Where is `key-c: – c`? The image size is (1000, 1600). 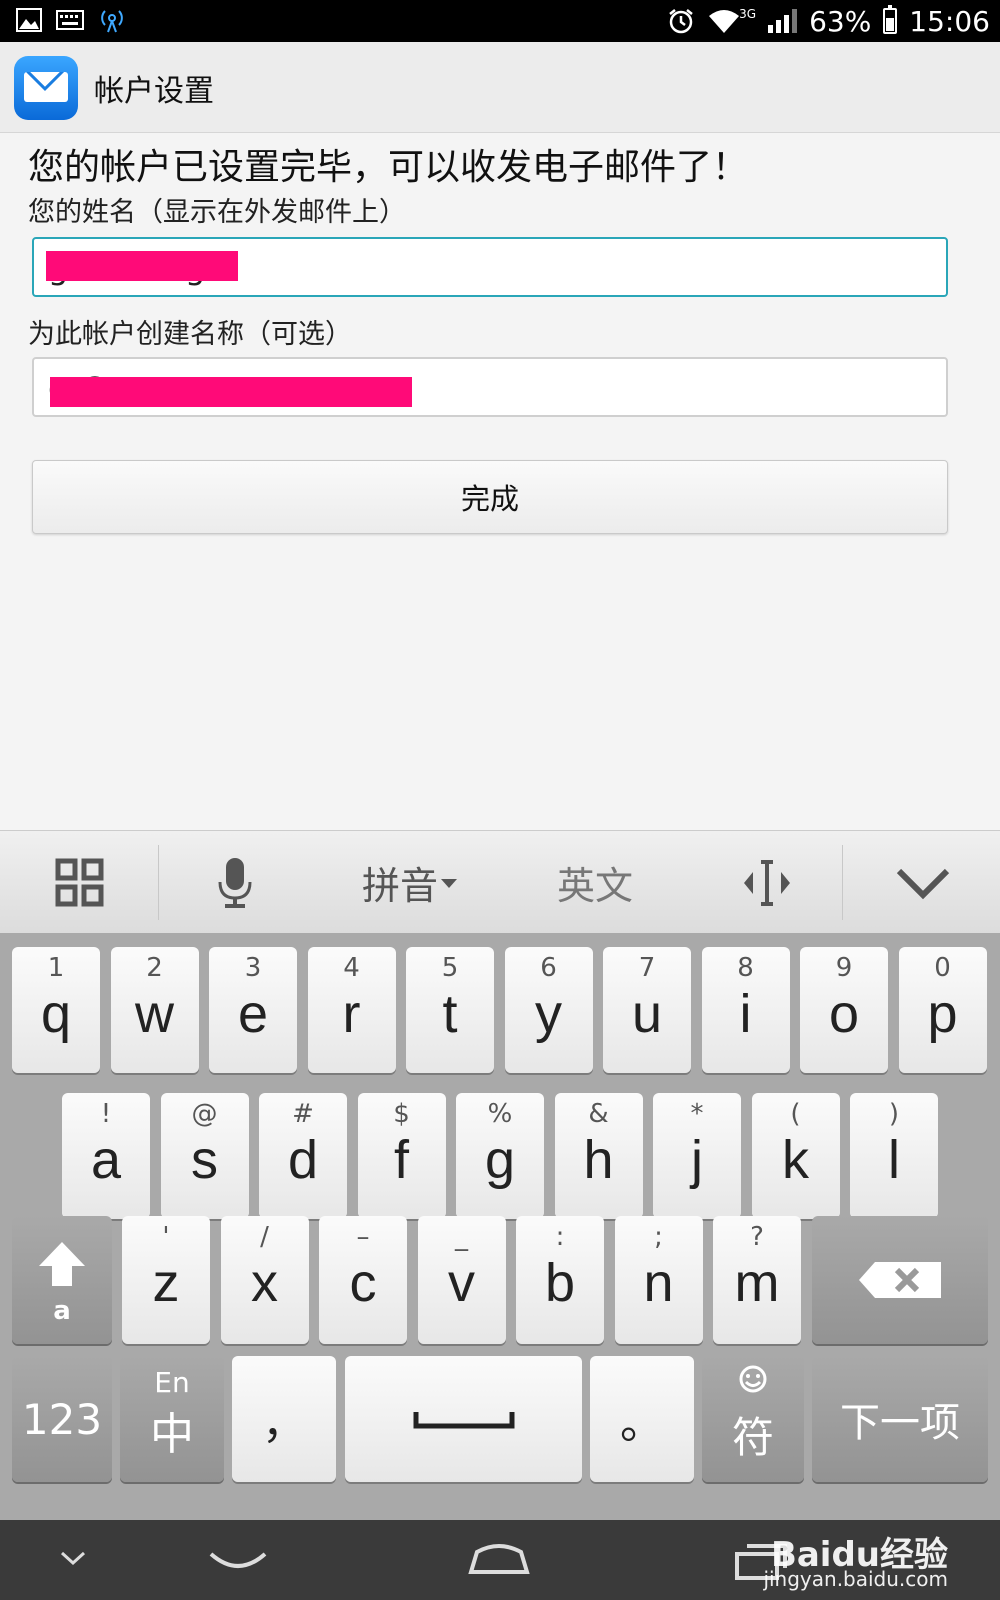
key-c: – c is located at coordinates (363, 1280).